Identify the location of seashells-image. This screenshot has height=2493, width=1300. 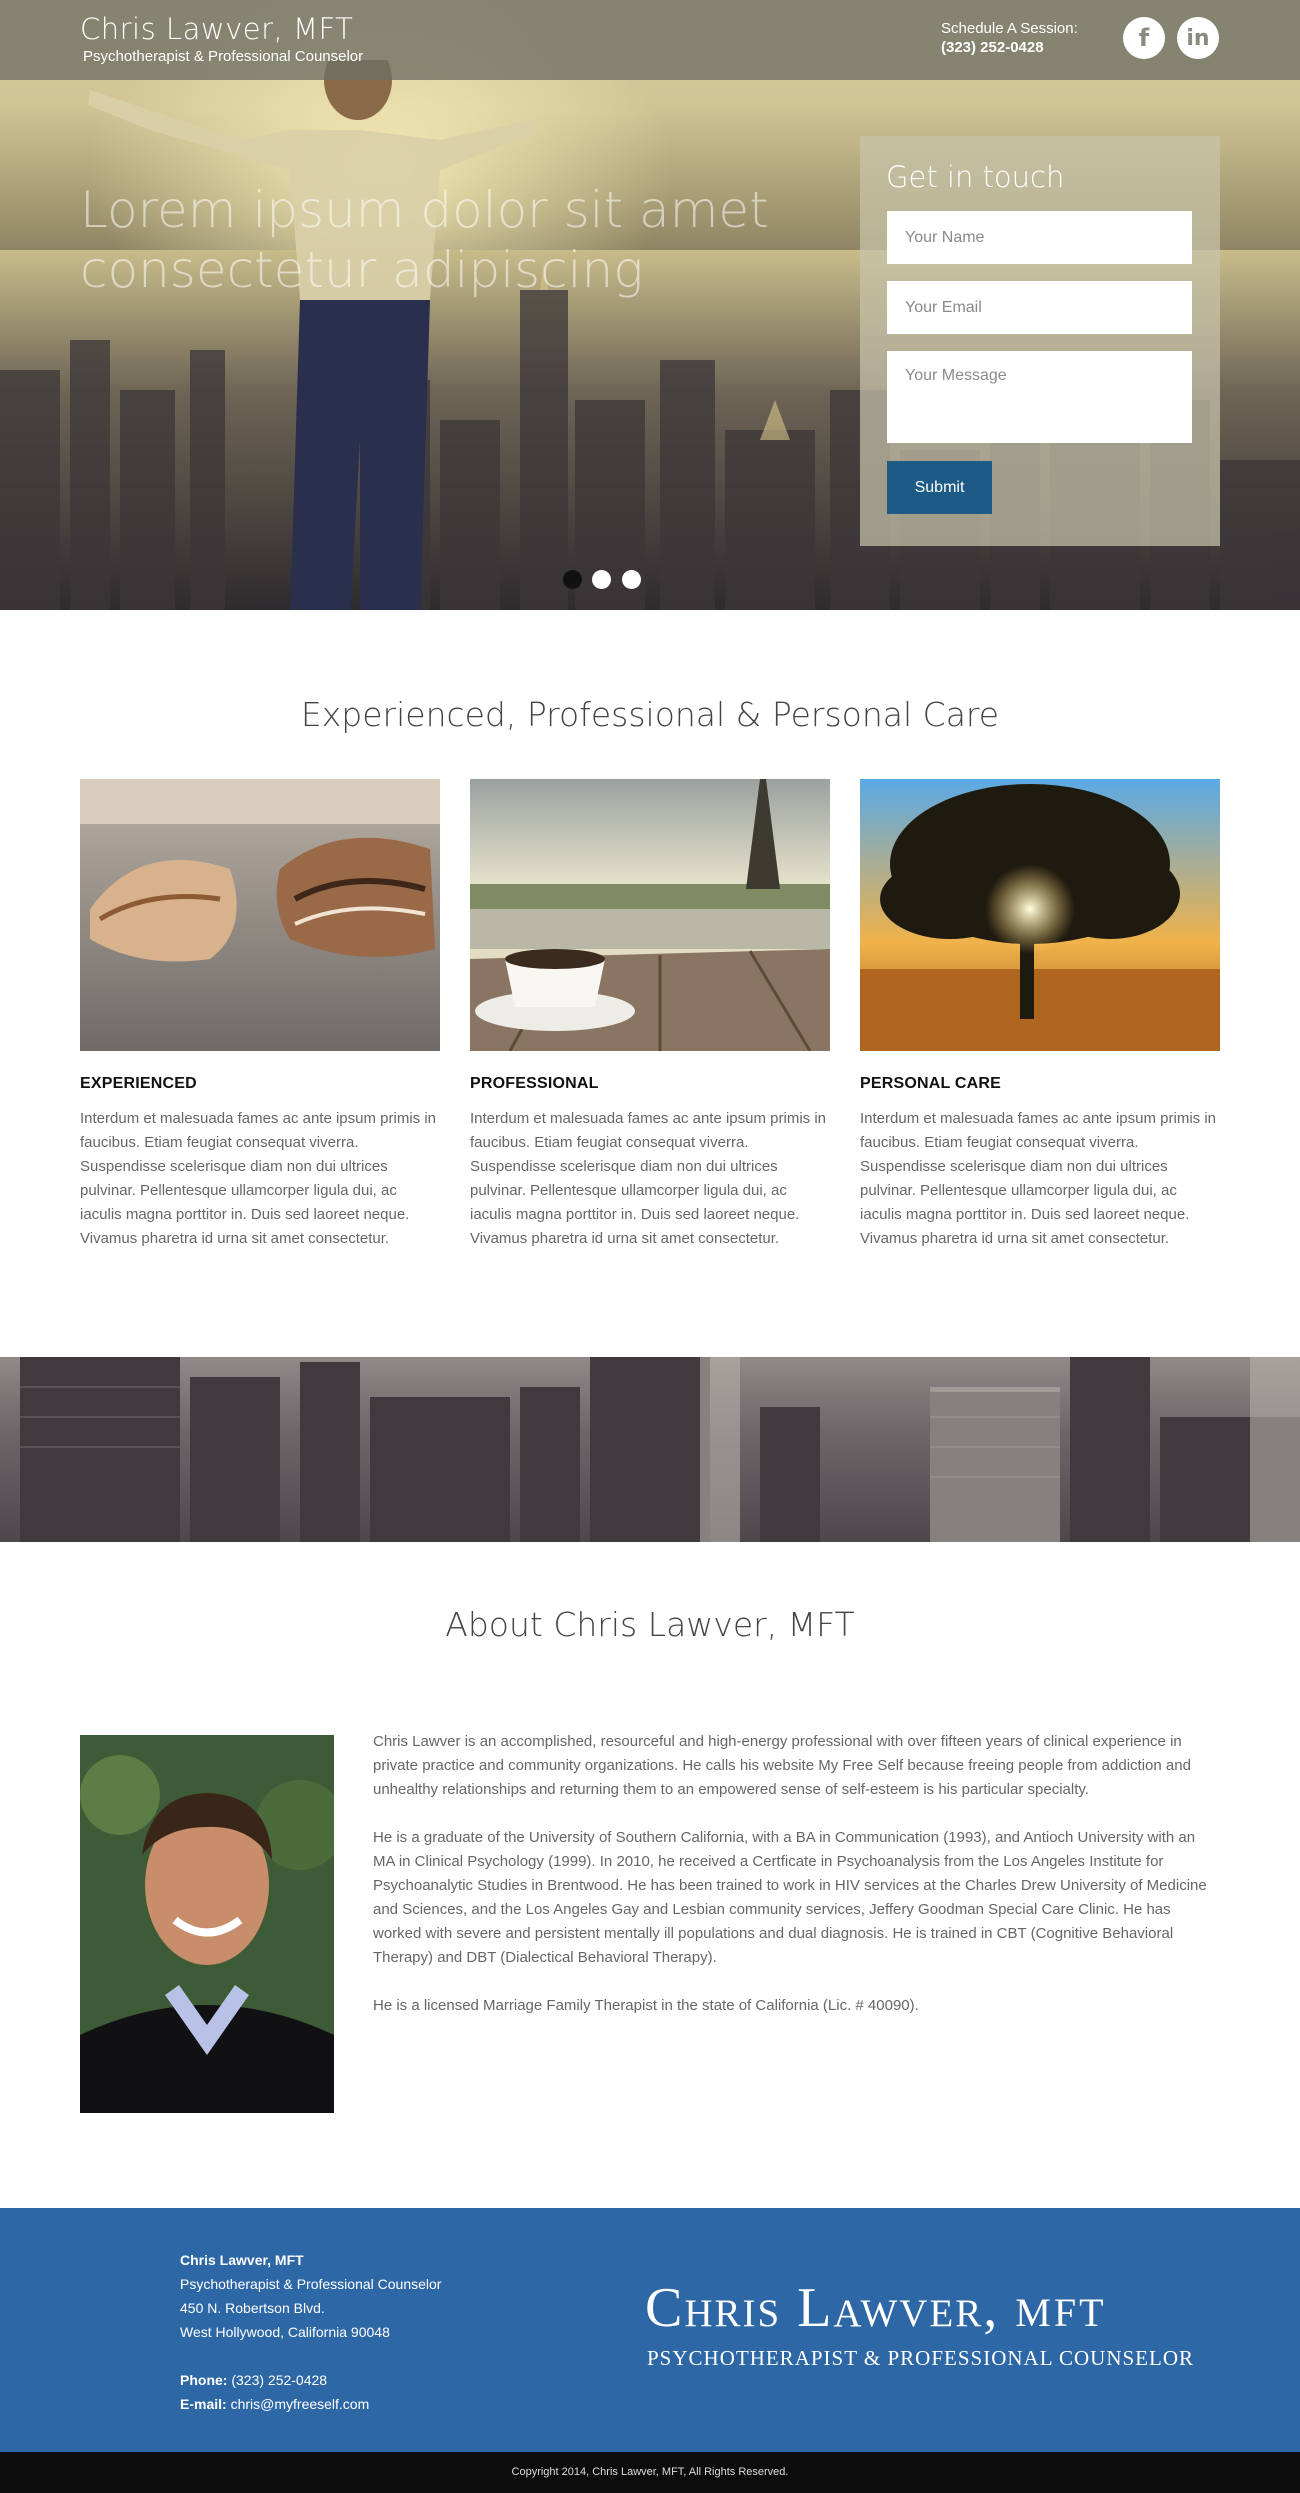
(260, 915).